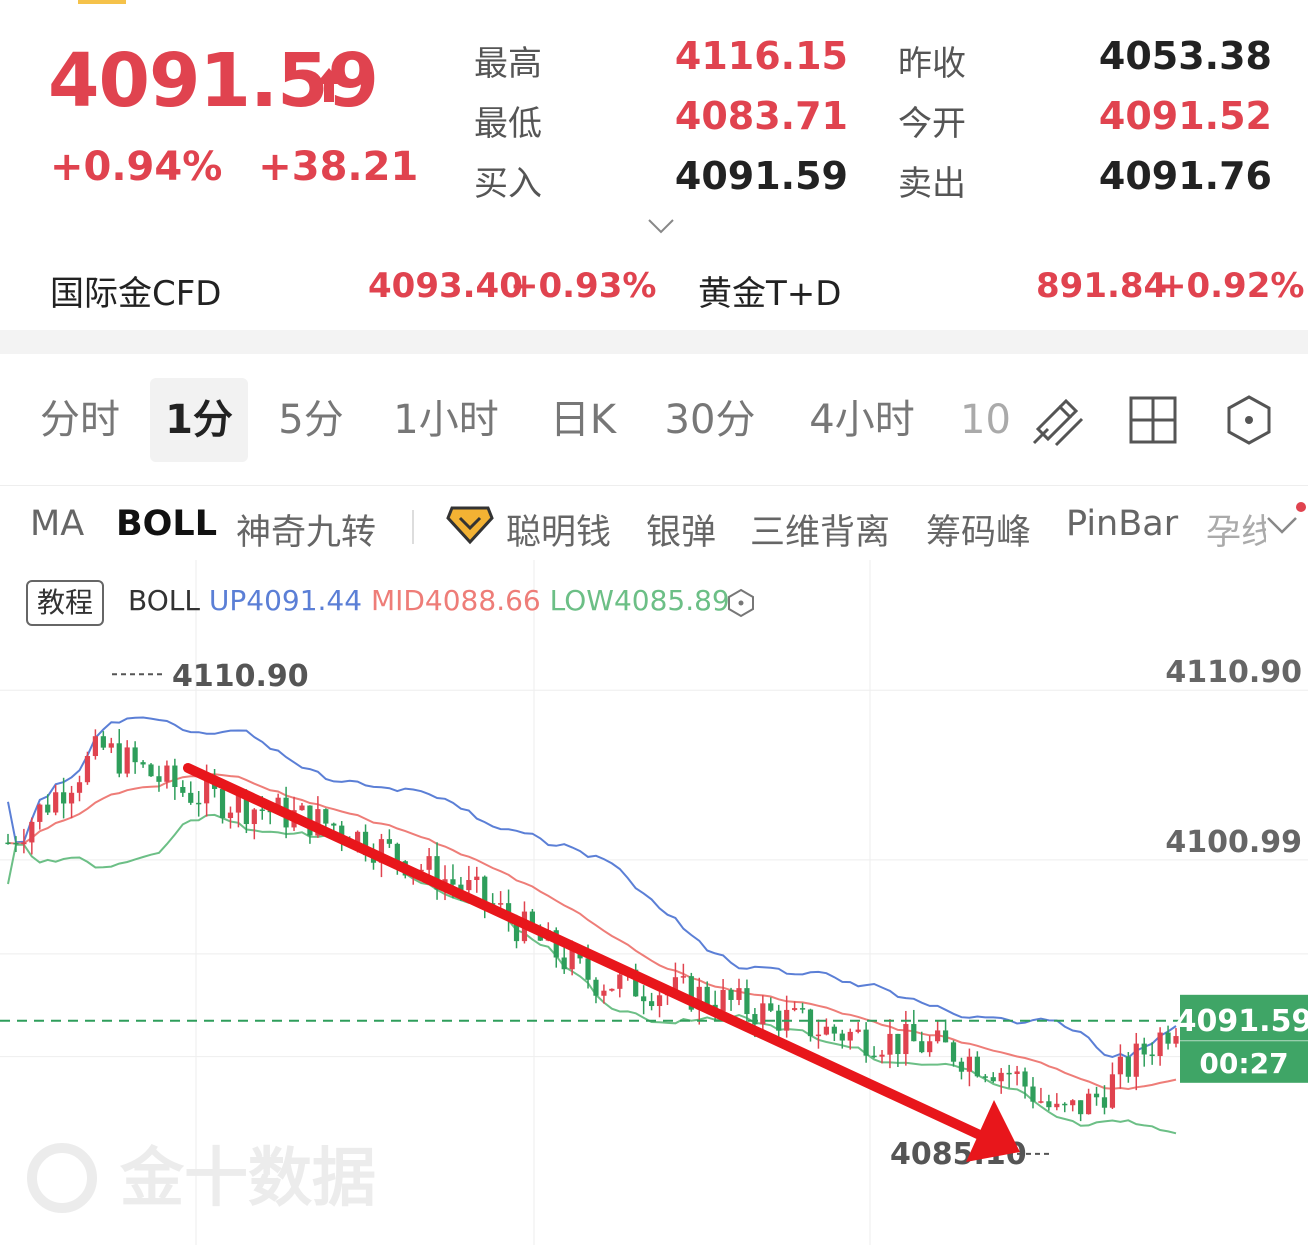 This screenshot has height=1245, width=1308. I want to click on indicator-3d-divergence: 三维背离, so click(820, 529).